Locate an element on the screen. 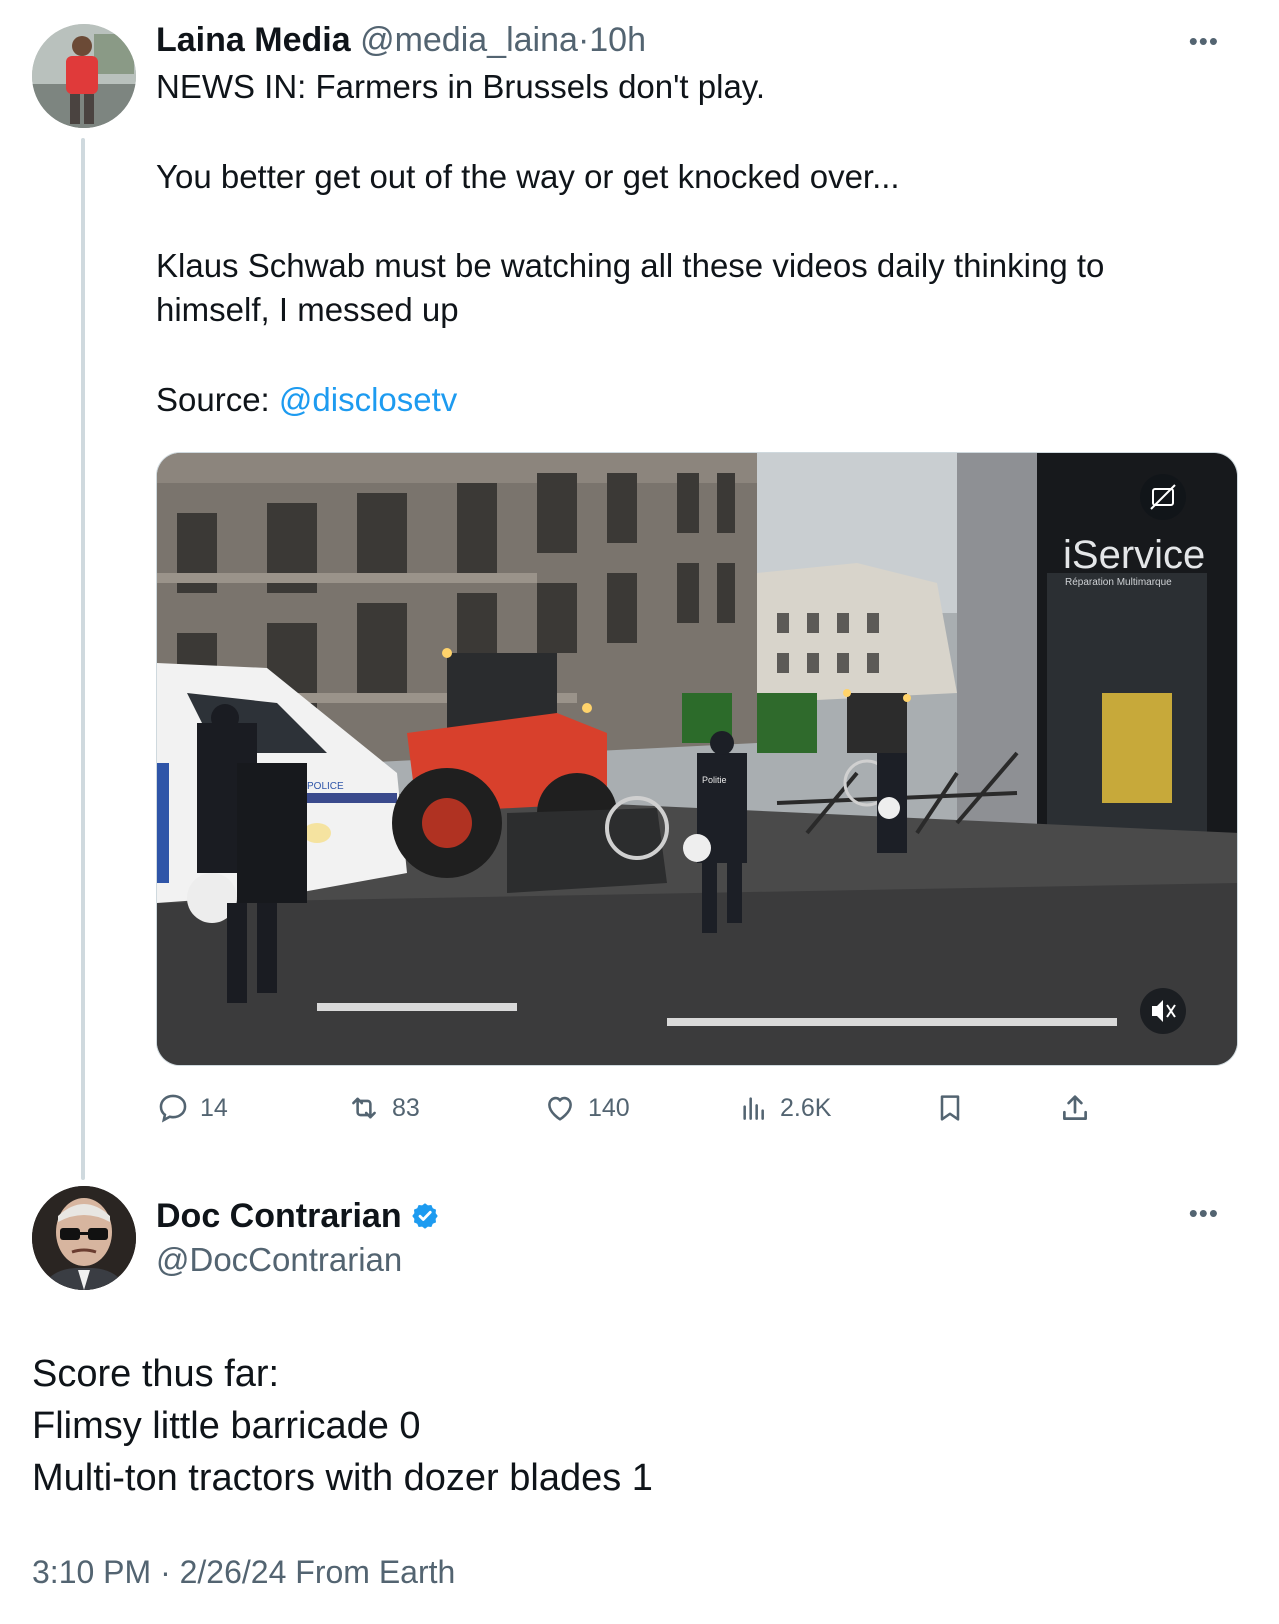 This screenshot has width=1279, height=1624. reply-author-row: Doc Contrarian is located at coordinates (298, 1216).